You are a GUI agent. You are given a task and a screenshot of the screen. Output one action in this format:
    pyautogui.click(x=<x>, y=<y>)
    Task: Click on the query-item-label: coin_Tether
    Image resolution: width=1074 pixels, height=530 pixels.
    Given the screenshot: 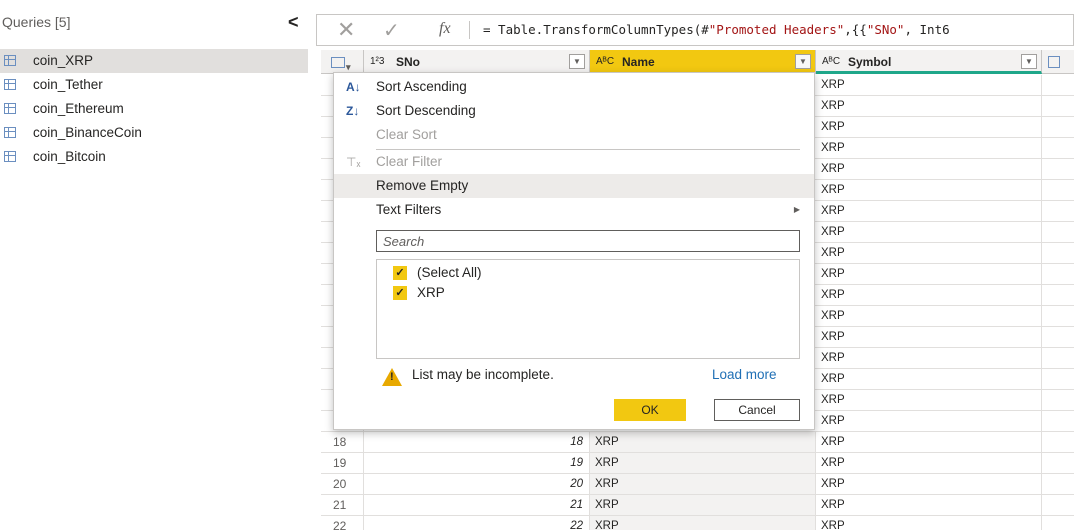 What is the action you would take?
    pyautogui.click(x=68, y=84)
    